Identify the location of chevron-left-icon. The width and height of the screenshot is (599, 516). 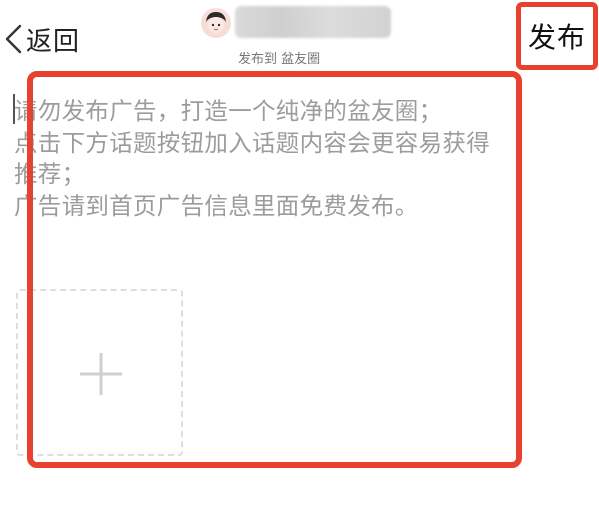
(13, 39).